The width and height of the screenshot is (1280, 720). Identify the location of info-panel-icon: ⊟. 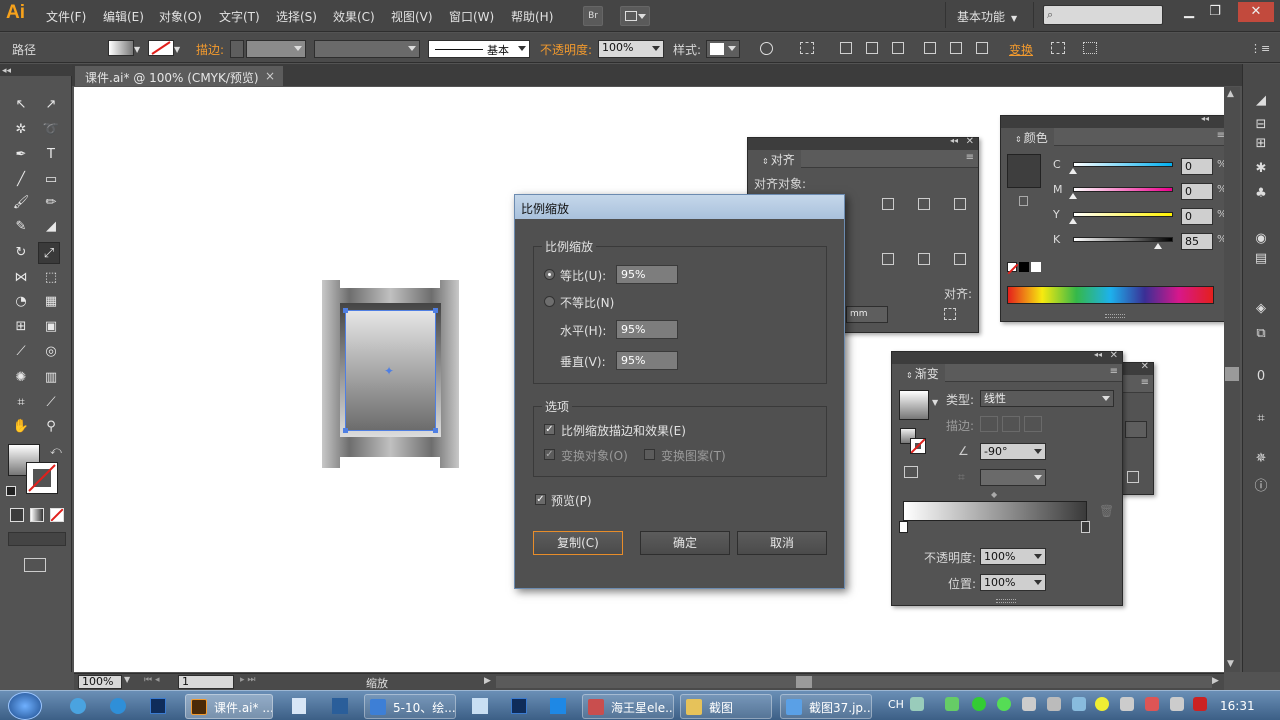
(1261, 125).